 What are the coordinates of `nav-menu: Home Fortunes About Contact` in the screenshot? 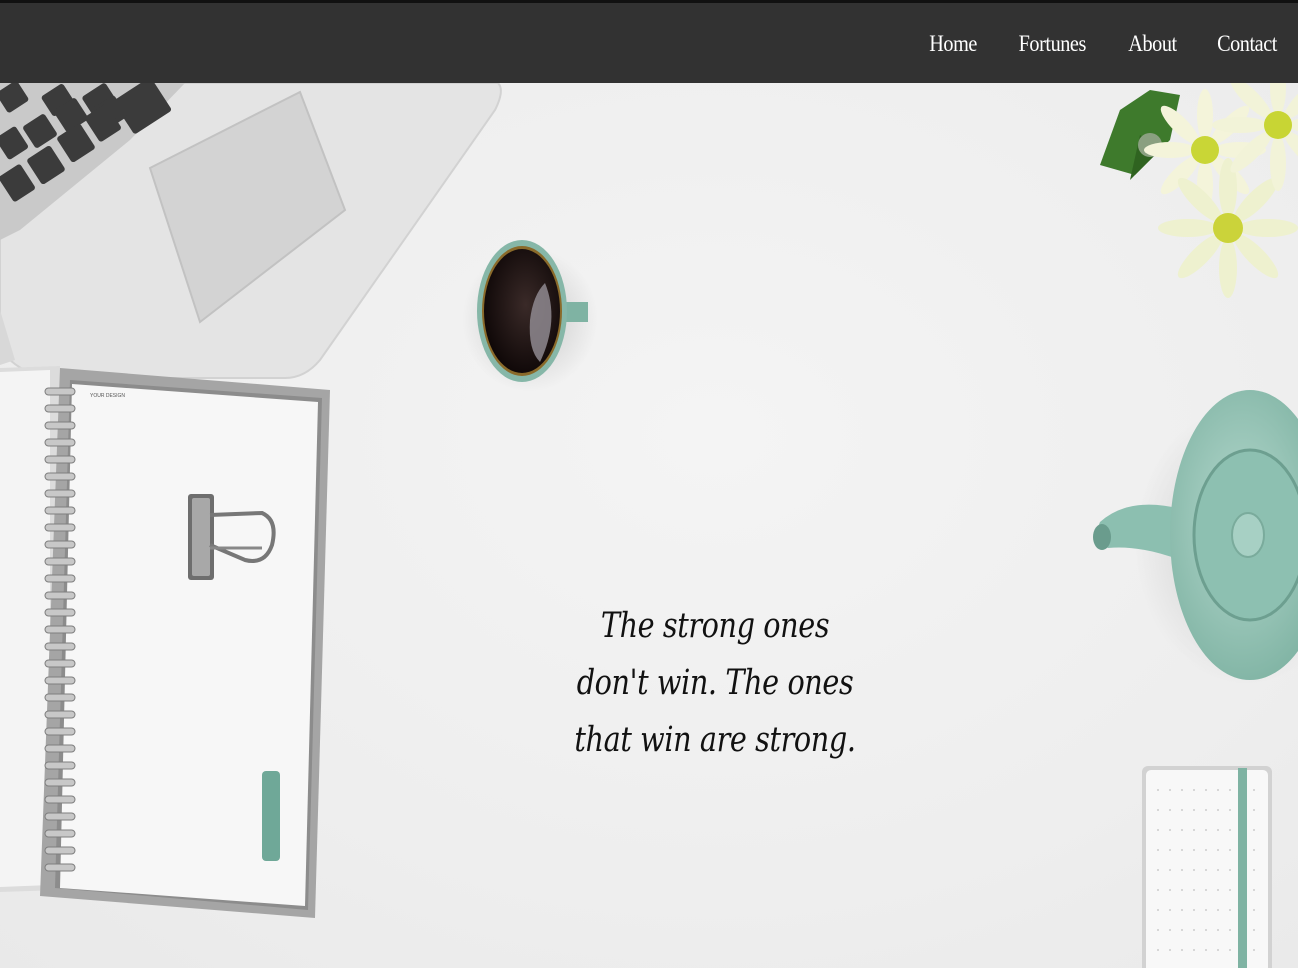 It's located at (1095, 44).